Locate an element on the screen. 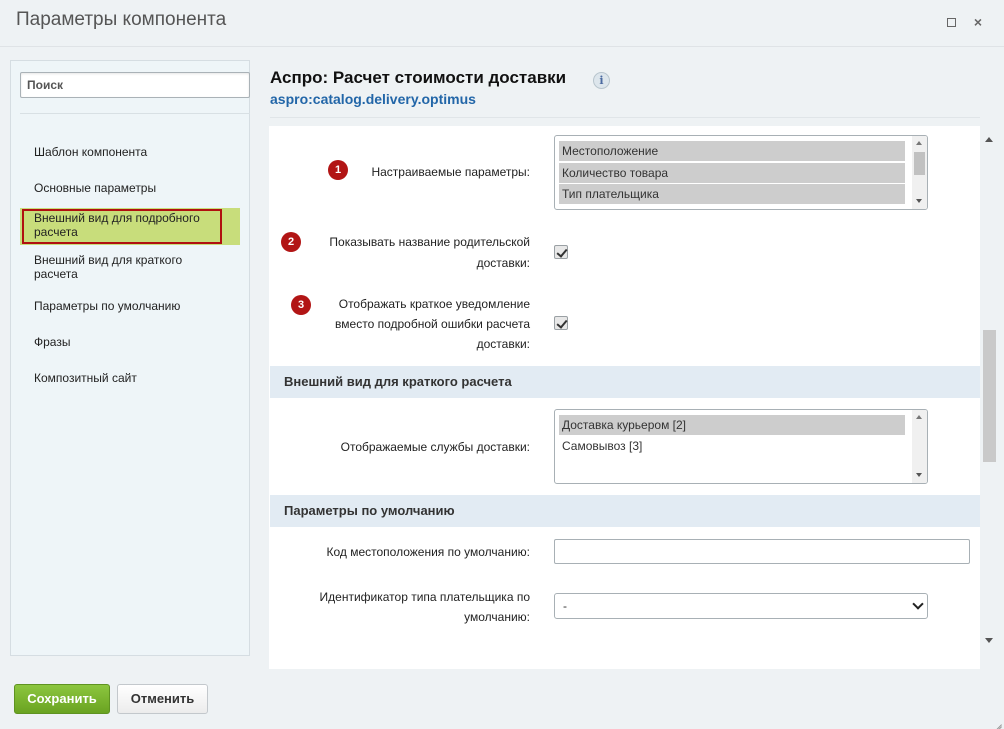 This screenshot has height=729, width=1004. location-input is located at coordinates (762, 551).